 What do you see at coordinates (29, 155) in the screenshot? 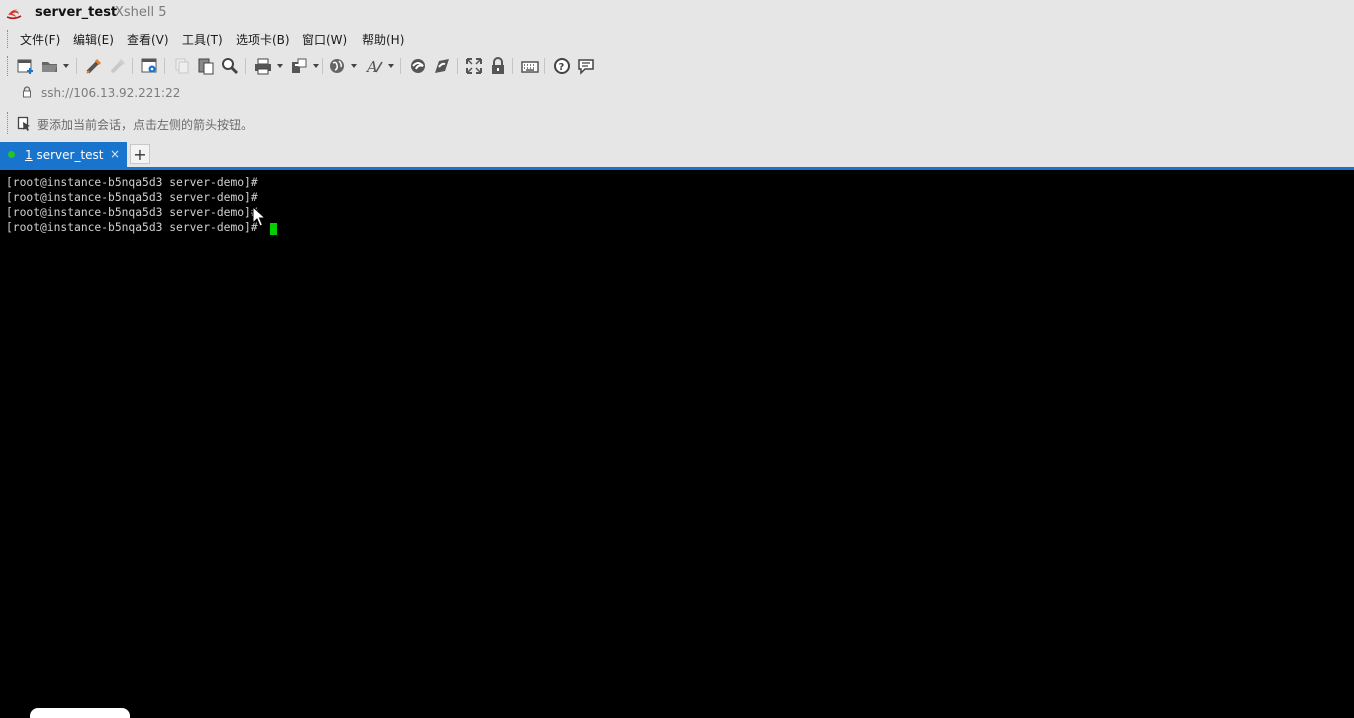
I see `tab-number: 1` at bounding box center [29, 155].